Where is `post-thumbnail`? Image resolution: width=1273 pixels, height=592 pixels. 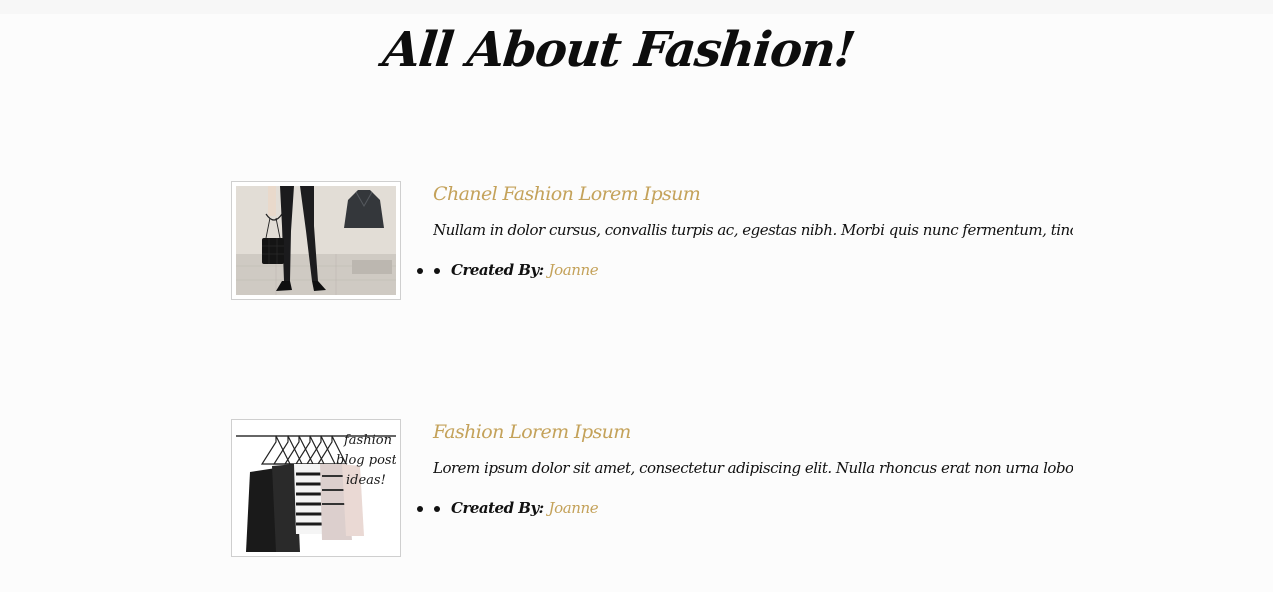
post-thumbnail is located at coordinates (316, 240).